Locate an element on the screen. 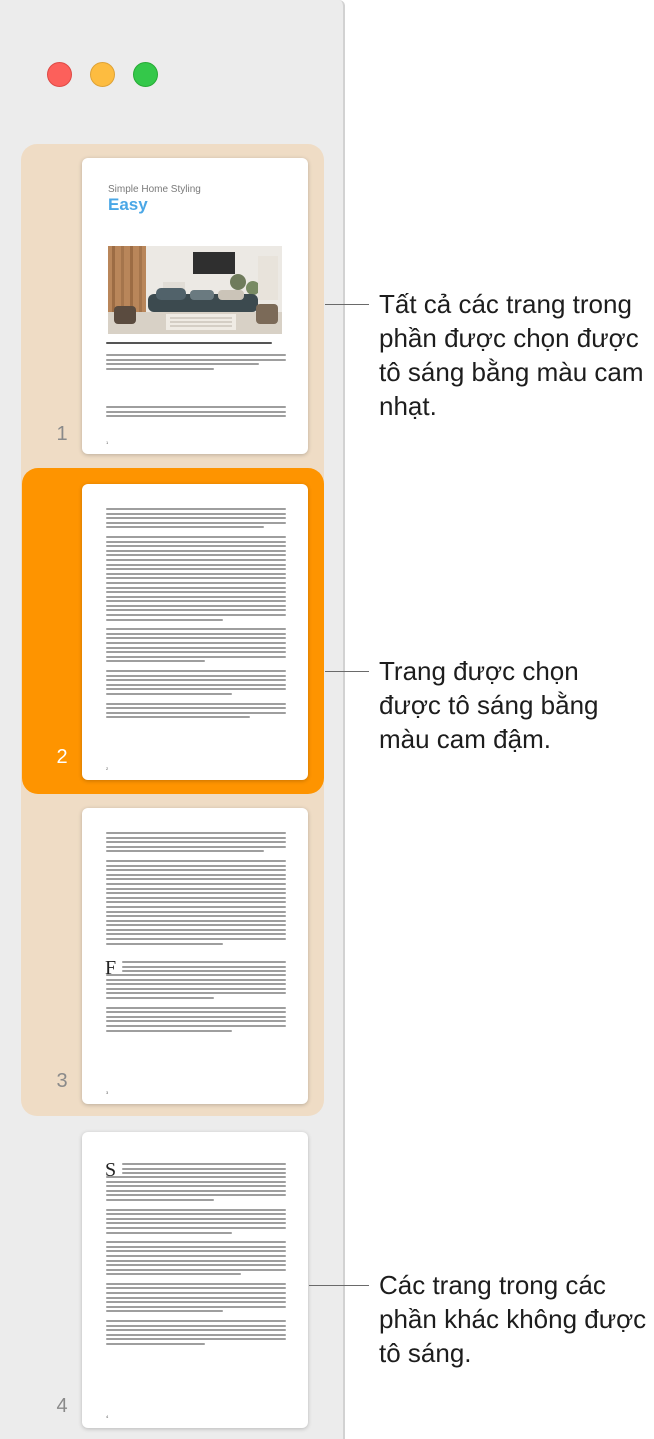  minimize-window-button is located at coordinates (102, 74).